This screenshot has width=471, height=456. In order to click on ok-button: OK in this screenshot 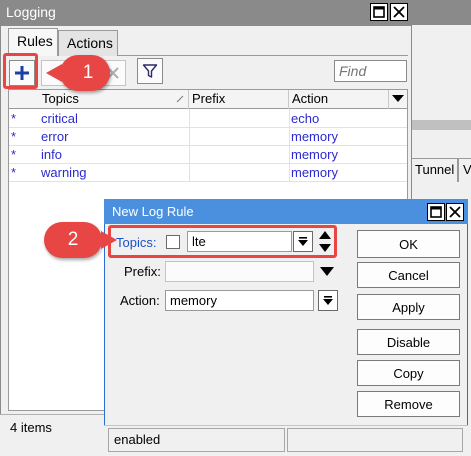, I will do `click(408, 244)`.